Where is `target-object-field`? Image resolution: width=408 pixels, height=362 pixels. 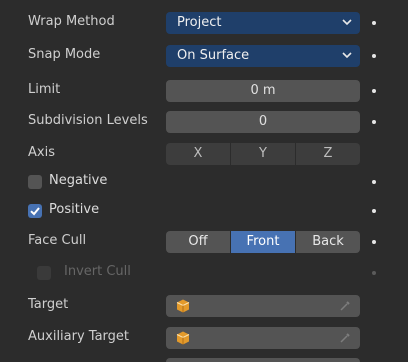 target-object-field is located at coordinates (263, 306).